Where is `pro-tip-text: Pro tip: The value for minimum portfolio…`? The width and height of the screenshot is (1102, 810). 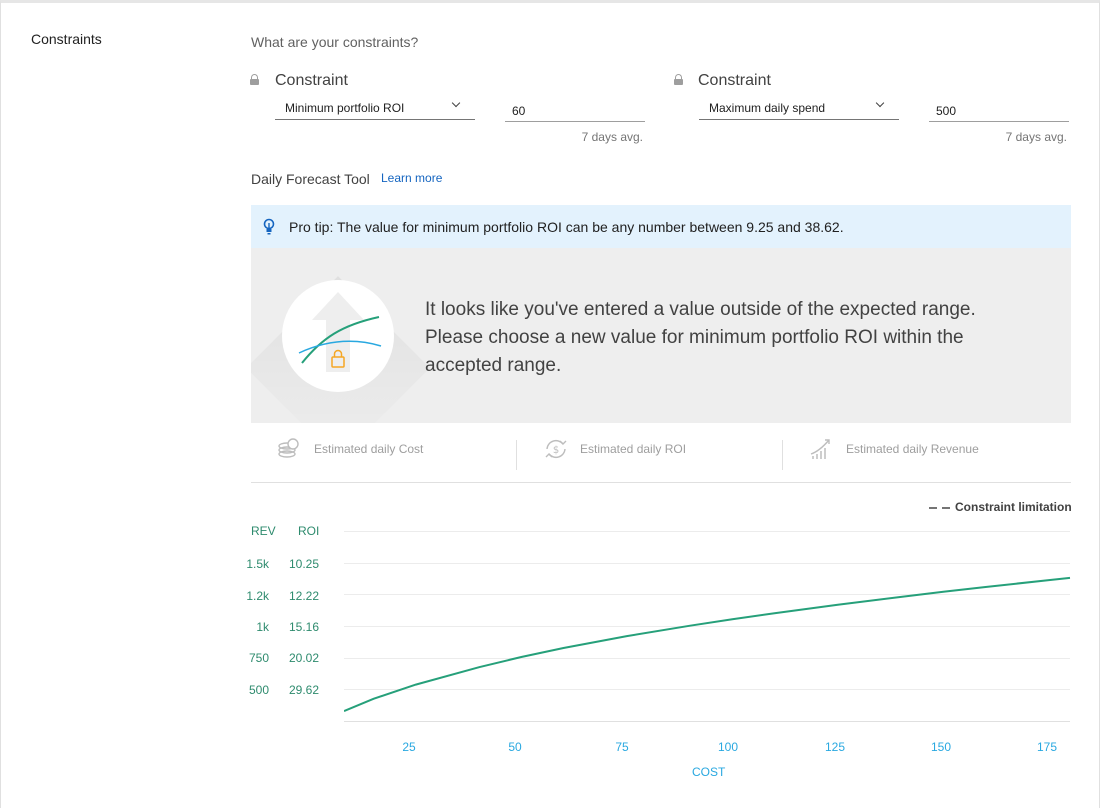
pro-tip-text: Pro tip: The value for minimum portfolio… is located at coordinates (566, 227).